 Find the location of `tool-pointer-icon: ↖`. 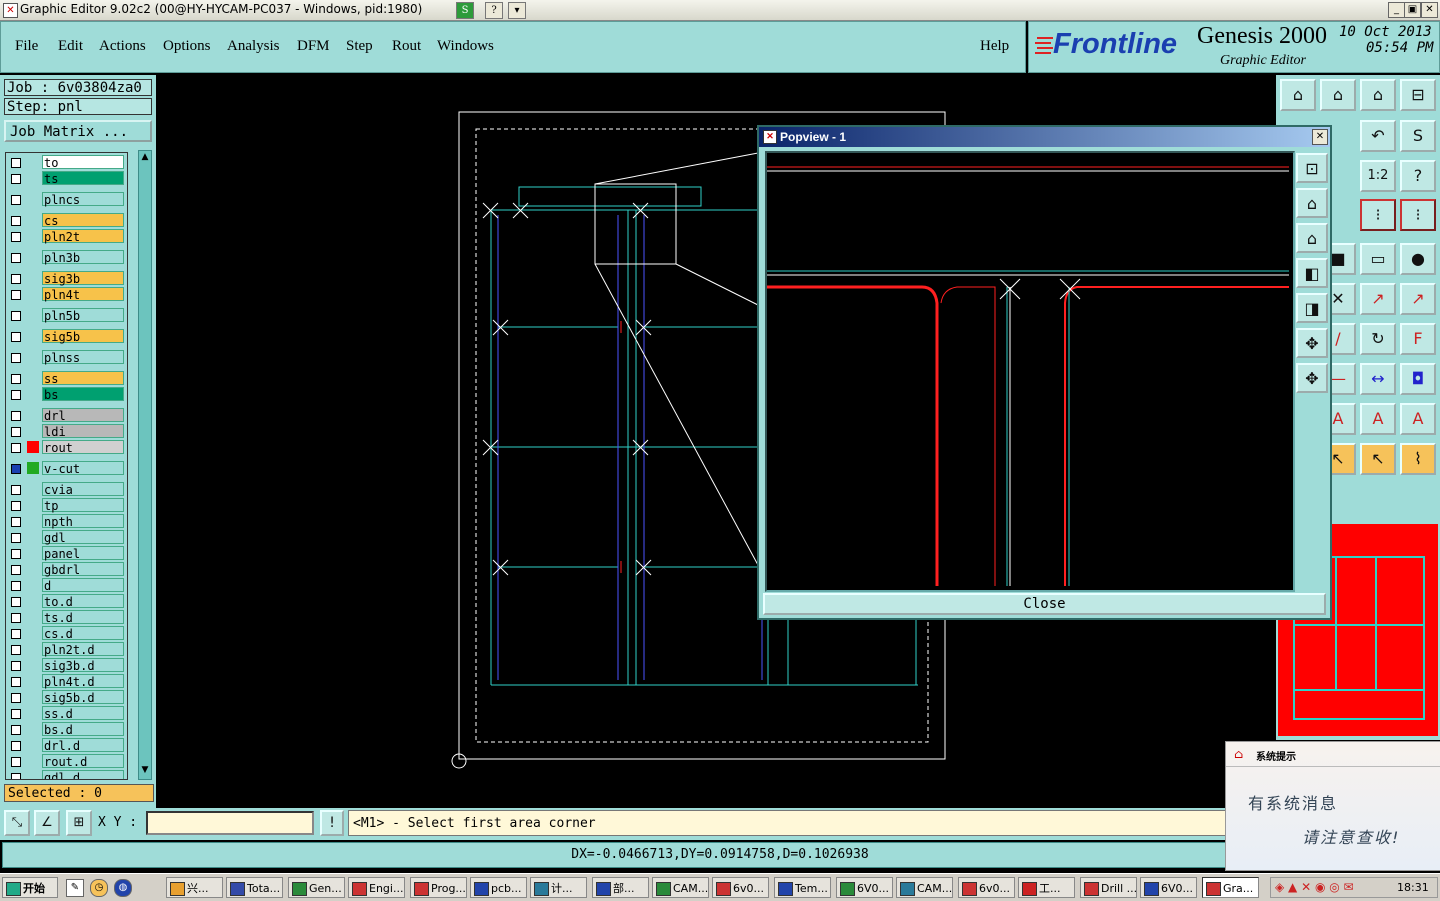

tool-pointer-icon: ↖ is located at coordinates (1378, 459).